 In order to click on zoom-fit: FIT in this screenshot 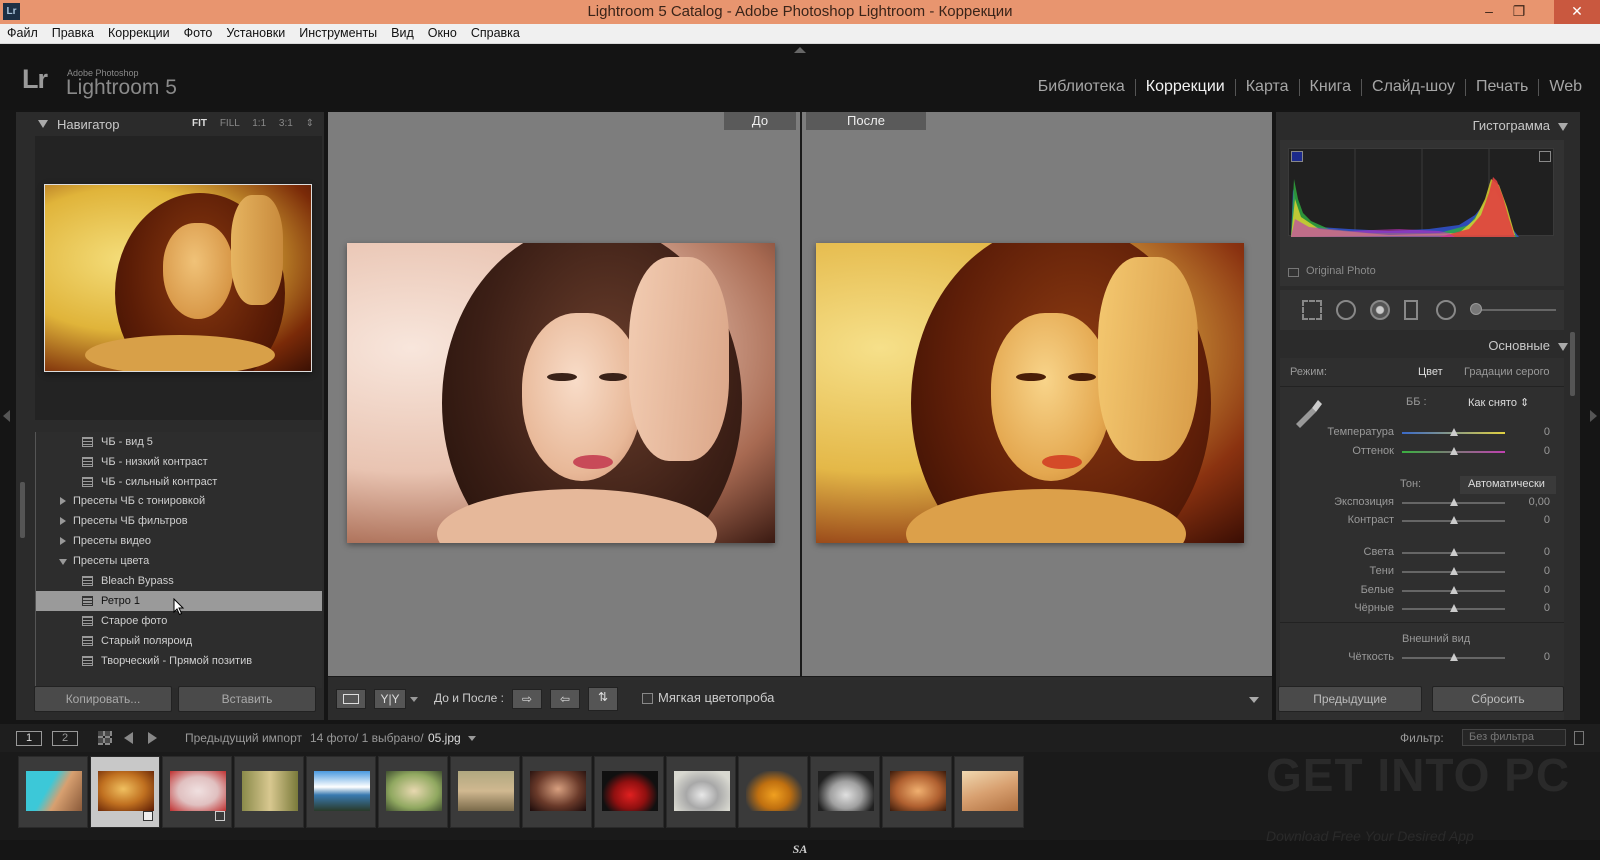, I will do `click(199, 123)`.